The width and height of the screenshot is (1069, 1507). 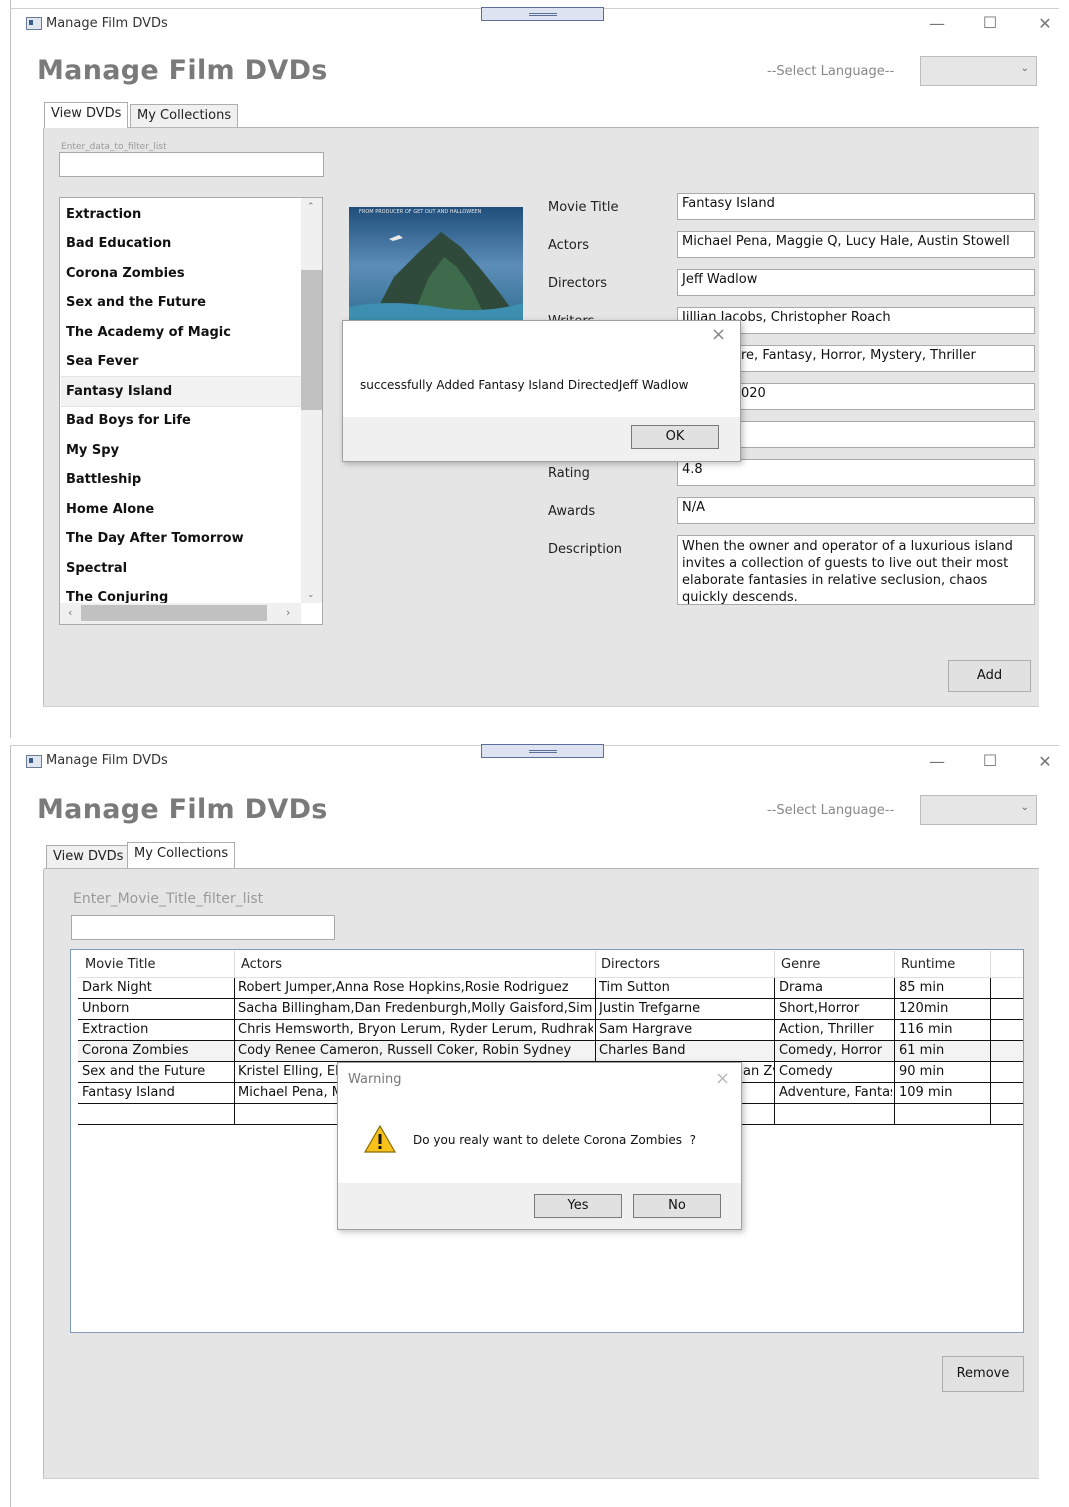 What do you see at coordinates (157, 1071) in the screenshot?
I see `table-cell: Sex and the Future` at bounding box center [157, 1071].